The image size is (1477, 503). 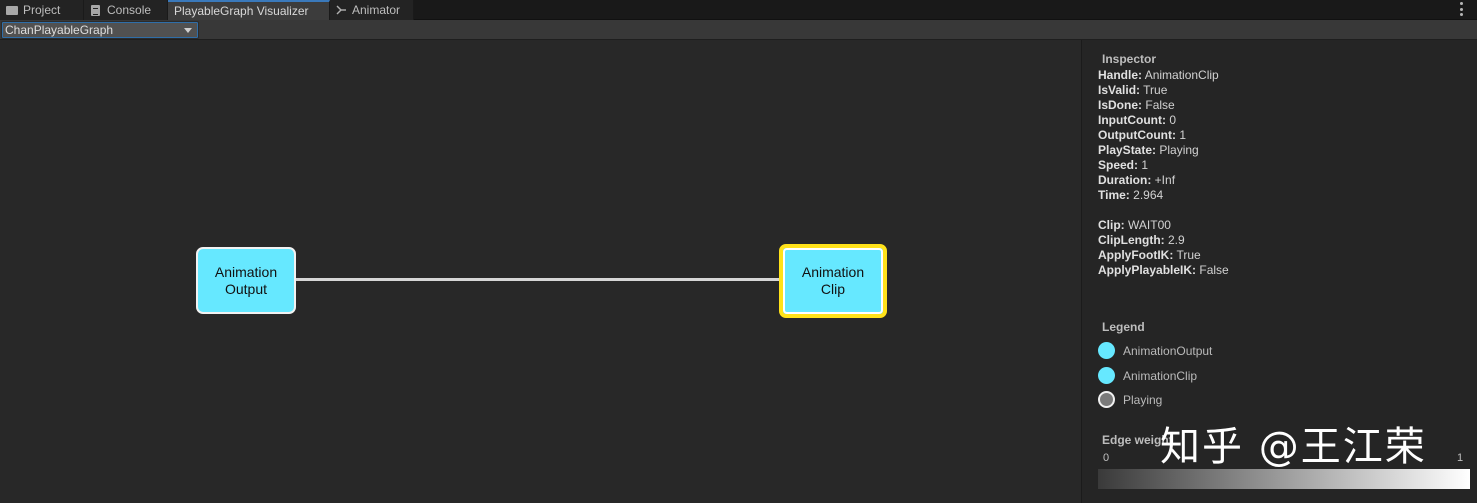 I want to click on watermark: 知乎 @王江荣, so click(x=1293, y=447).